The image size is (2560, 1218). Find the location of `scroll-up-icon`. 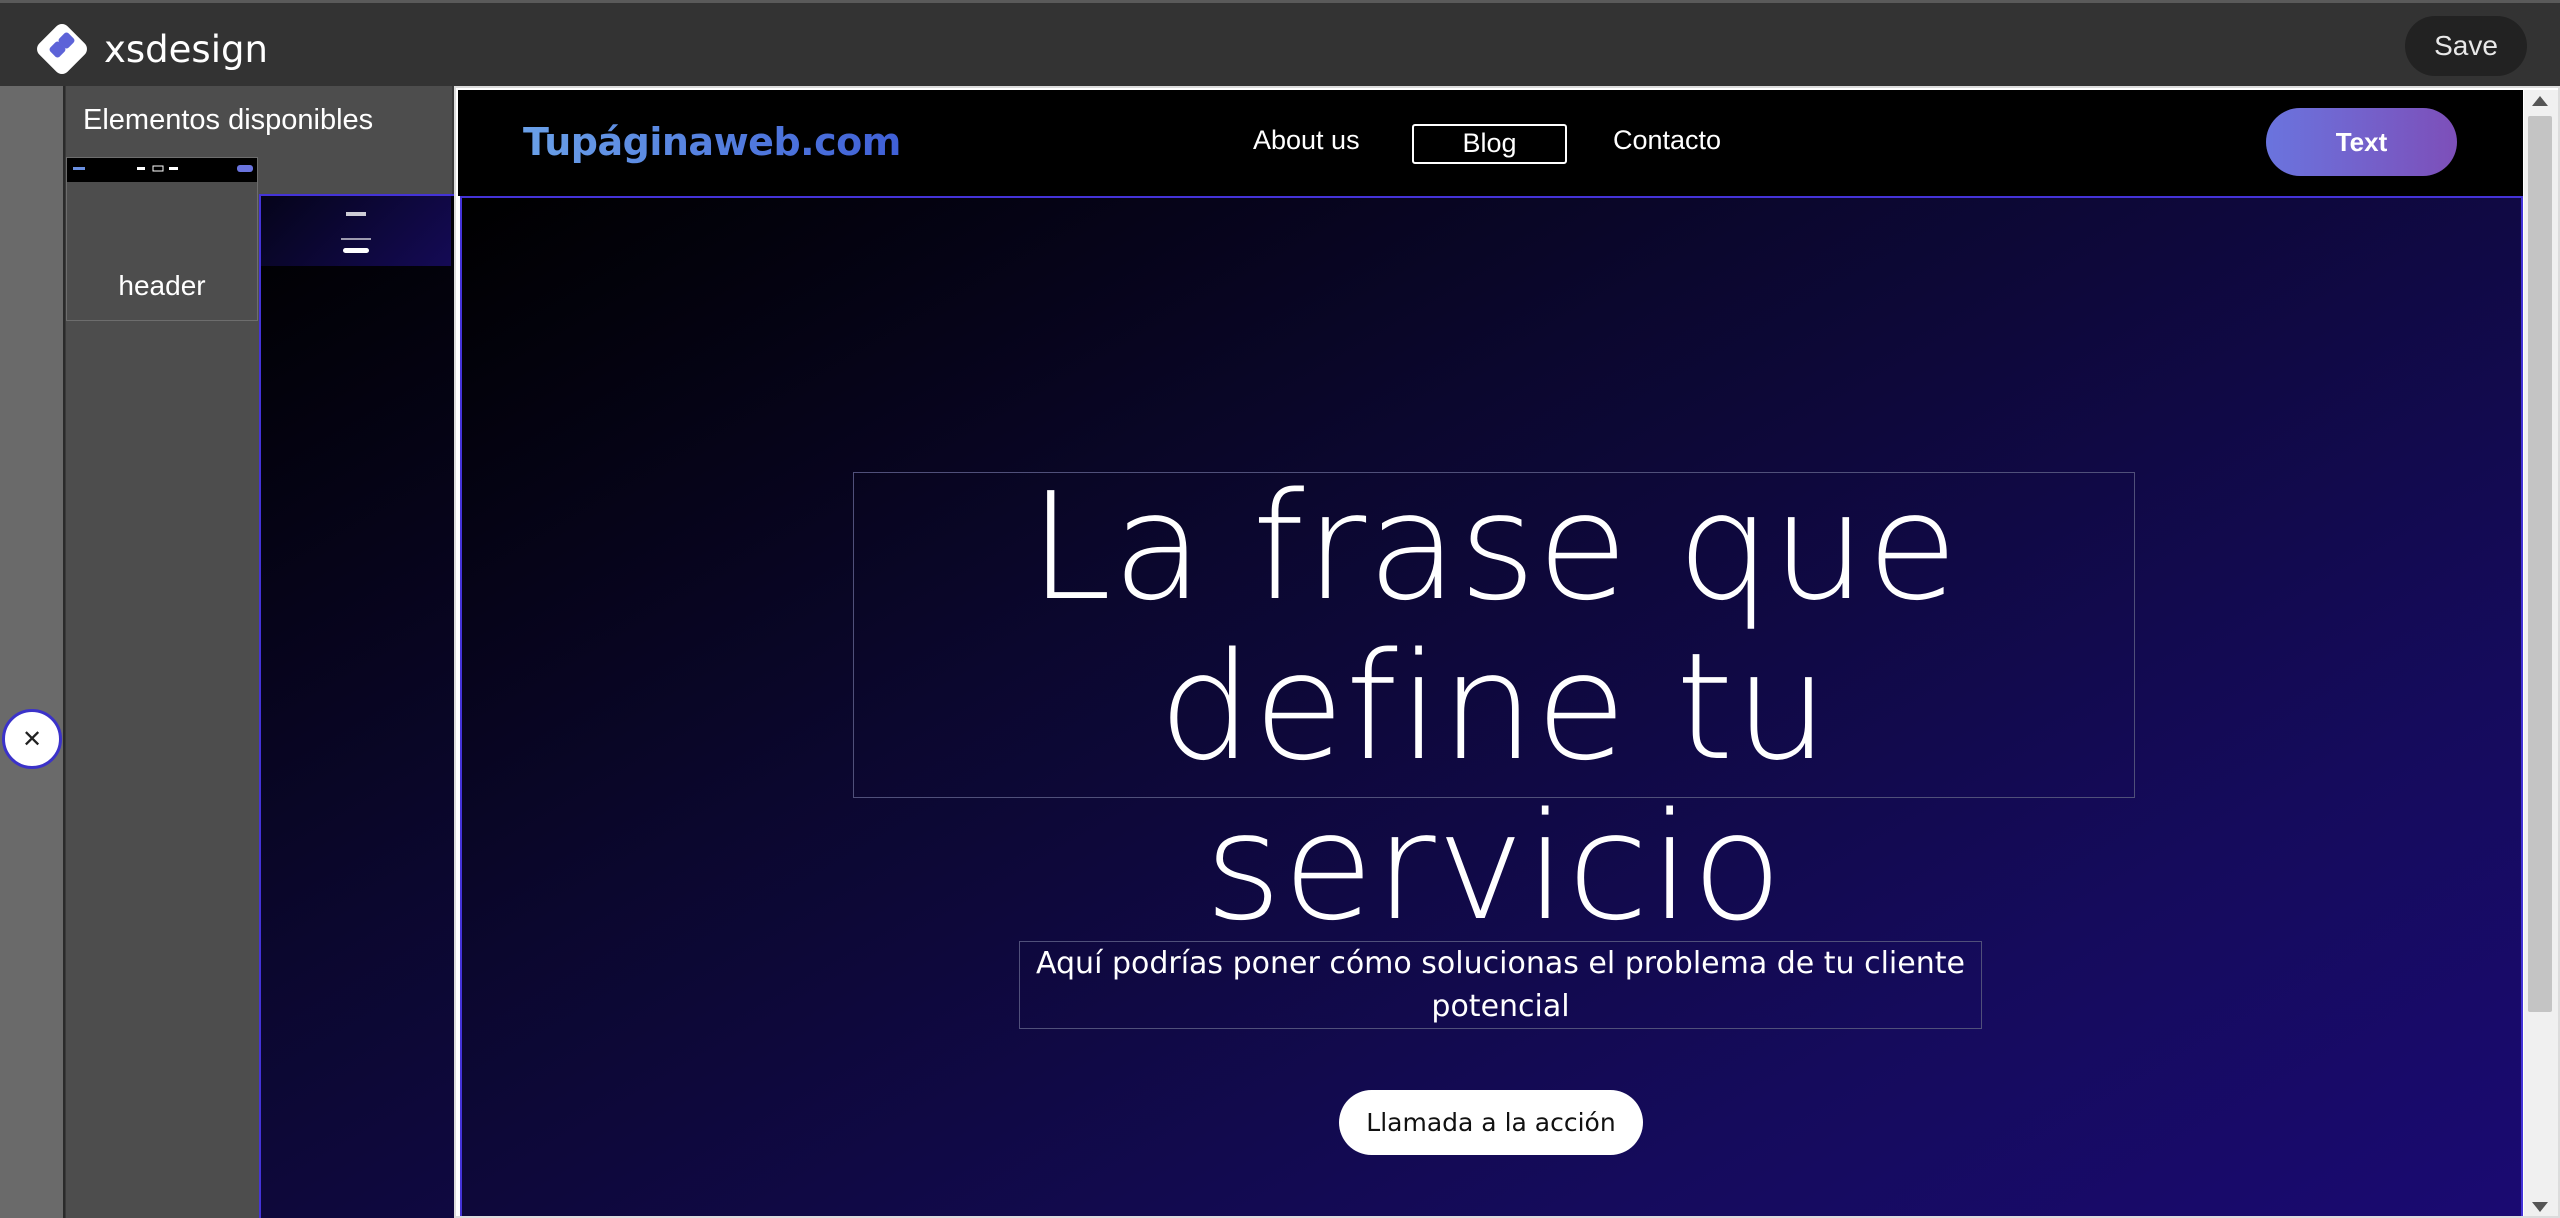

scroll-up-icon is located at coordinates (2540, 101).